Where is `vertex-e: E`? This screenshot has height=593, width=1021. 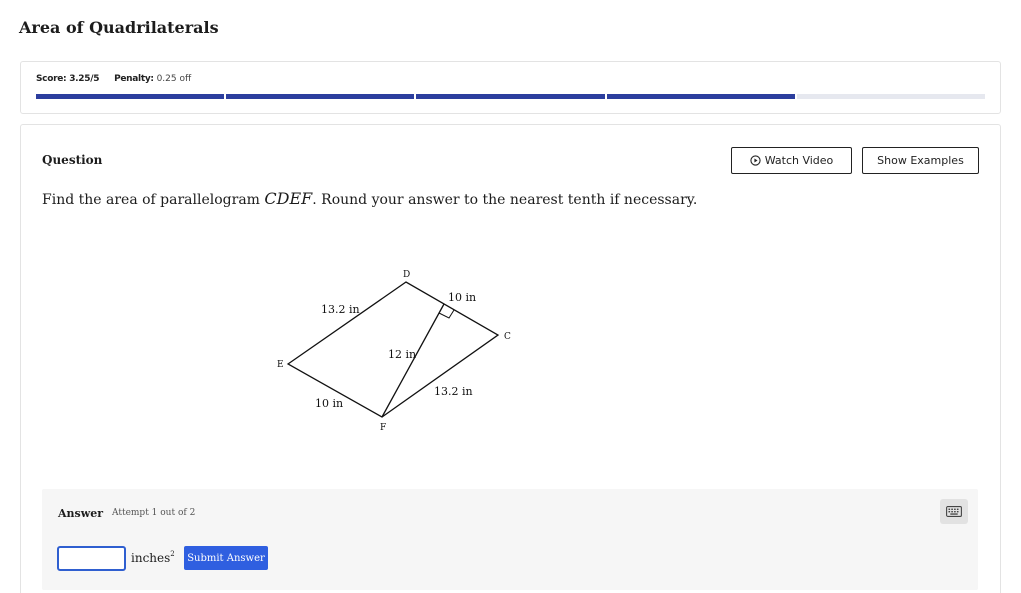
vertex-e: E is located at coordinates (280, 365).